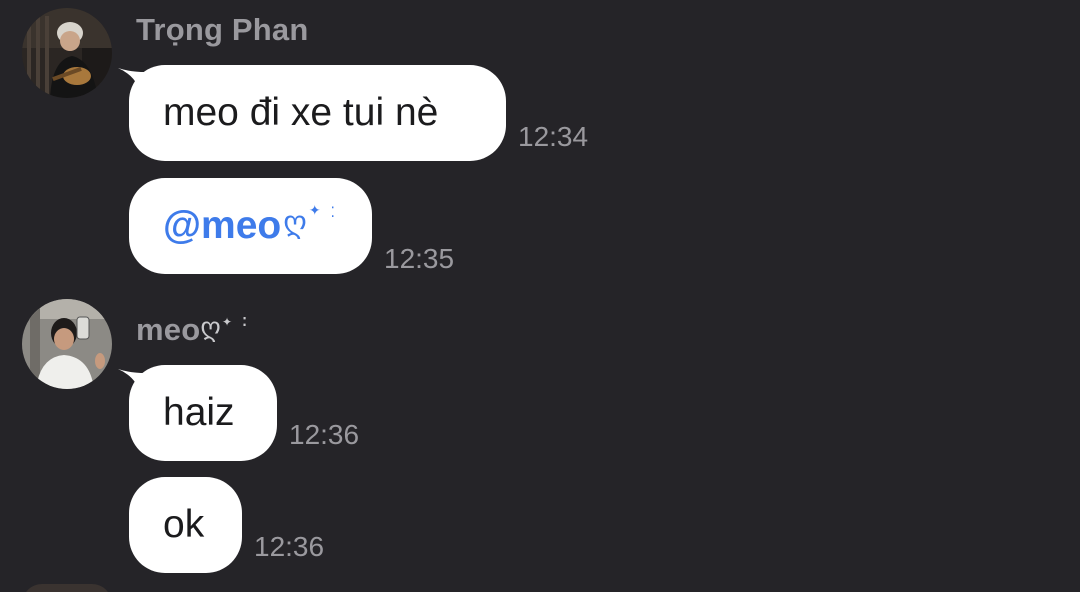 The image size is (1080, 592). Describe the element at coordinates (553, 136) in the screenshot. I see `message-time: 12:34` at that location.